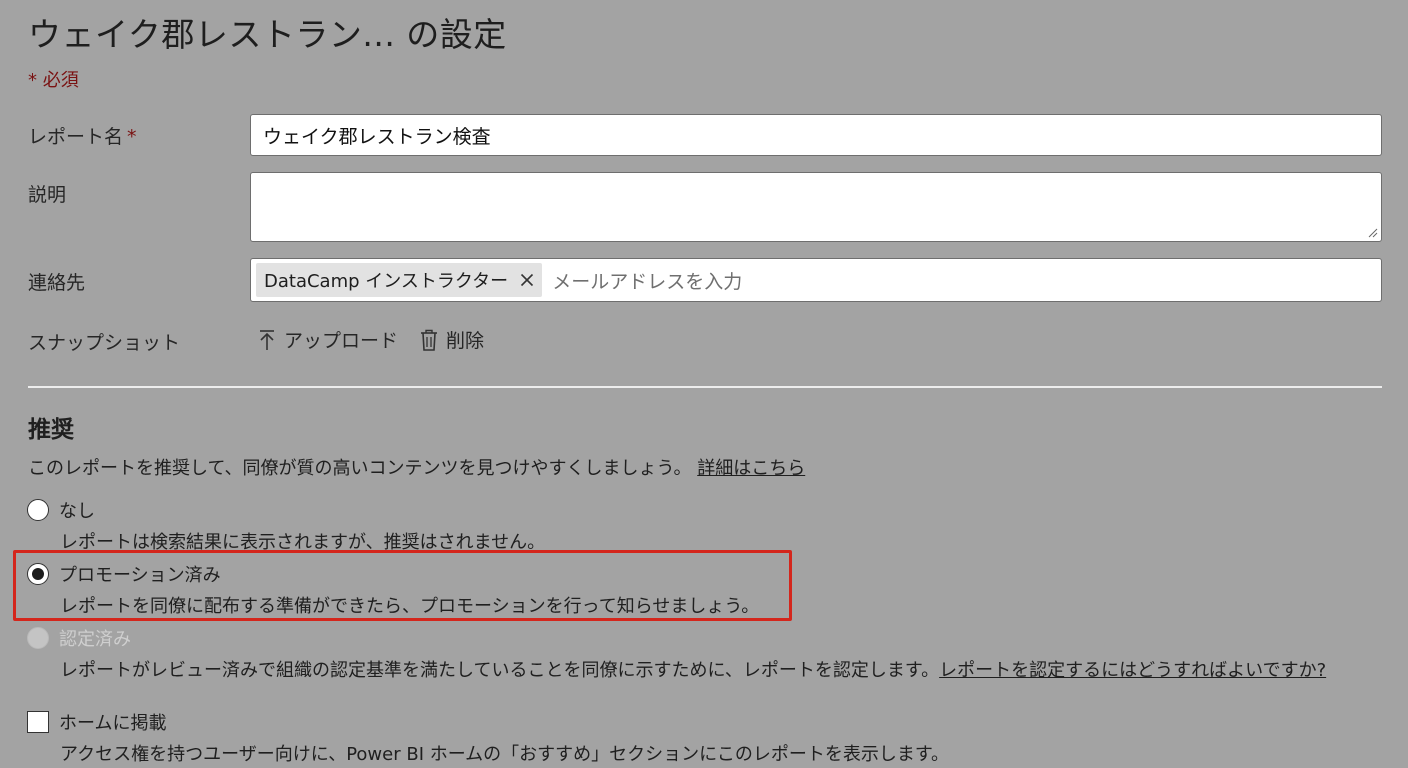  What do you see at coordinates (38, 510) in the screenshot?
I see `radio-none` at bounding box center [38, 510].